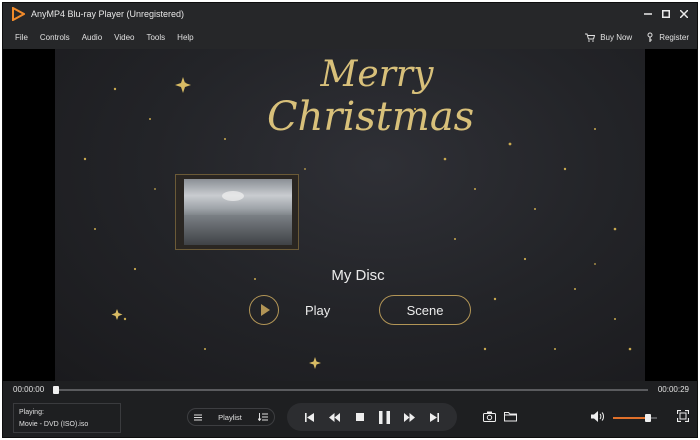 This screenshot has width=700, height=440. What do you see at coordinates (616, 37) in the screenshot?
I see `buy-now-label: Buy Now` at bounding box center [616, 37].